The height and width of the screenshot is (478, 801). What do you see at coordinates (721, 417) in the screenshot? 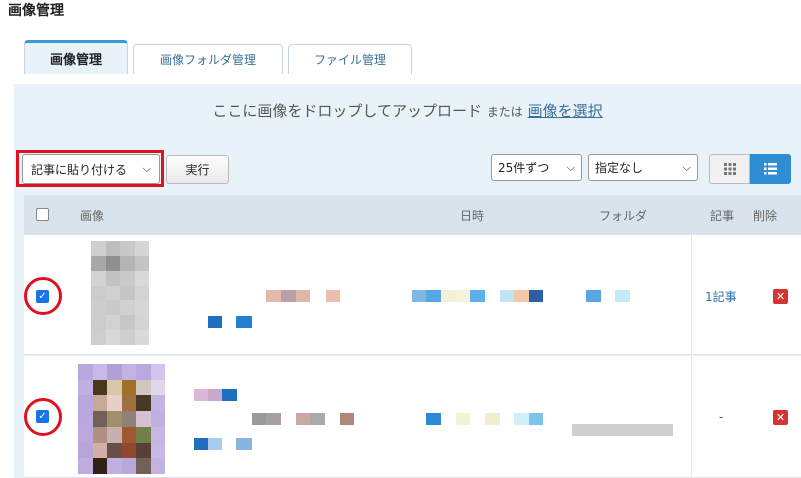
I see `article-count: -` at bounding box center [721, 417].